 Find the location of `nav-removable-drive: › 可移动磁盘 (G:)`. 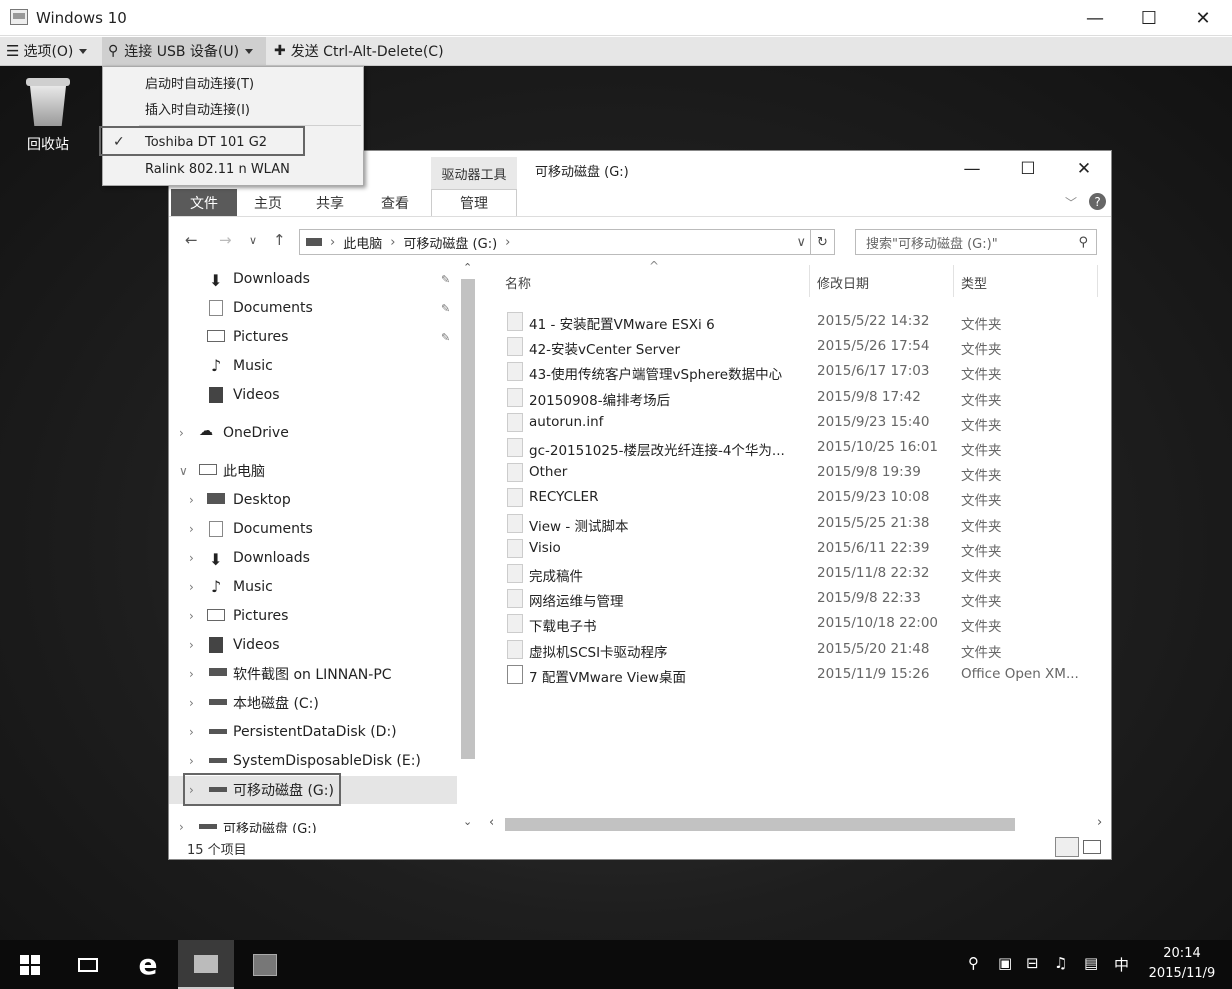

nav-removable-drive: › 可移动磁盘 (G:) is located at coordinates (314, 823).